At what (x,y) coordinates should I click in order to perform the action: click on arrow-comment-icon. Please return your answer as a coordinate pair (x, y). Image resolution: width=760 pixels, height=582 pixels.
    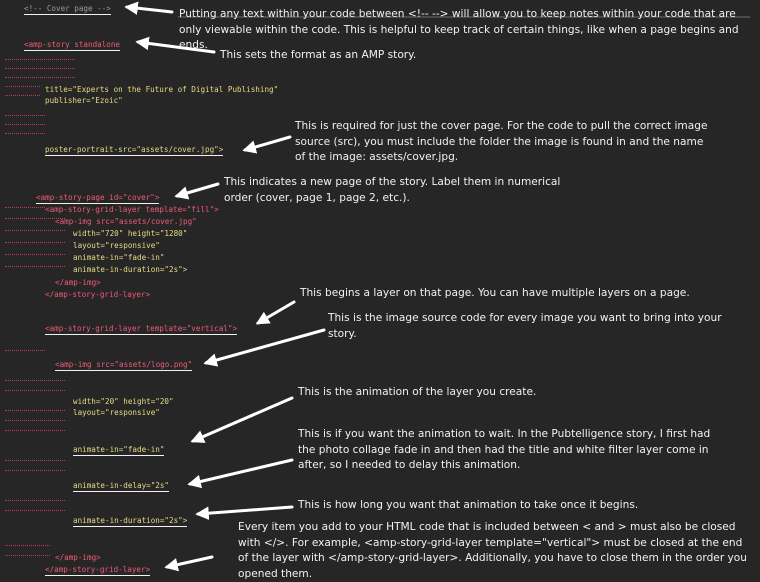
    Looking at the image, I should click on (149, 8).